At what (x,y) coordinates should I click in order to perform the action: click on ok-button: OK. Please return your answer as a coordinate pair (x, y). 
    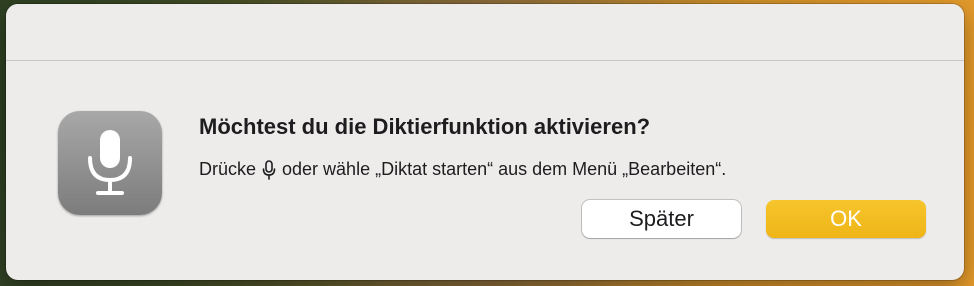
    Looking at the image, I should click on (846, 219).